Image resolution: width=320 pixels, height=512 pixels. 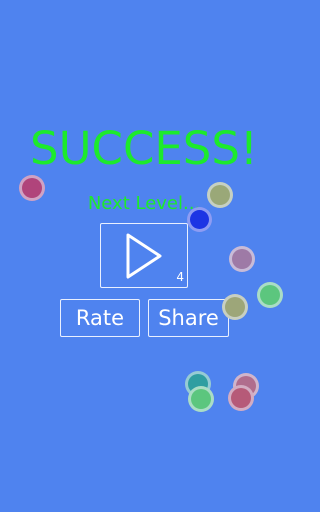 What do you see at coordinates (188, 318) in the screenshot?
I see `share-button: Share` at bounding box center [188, 318].